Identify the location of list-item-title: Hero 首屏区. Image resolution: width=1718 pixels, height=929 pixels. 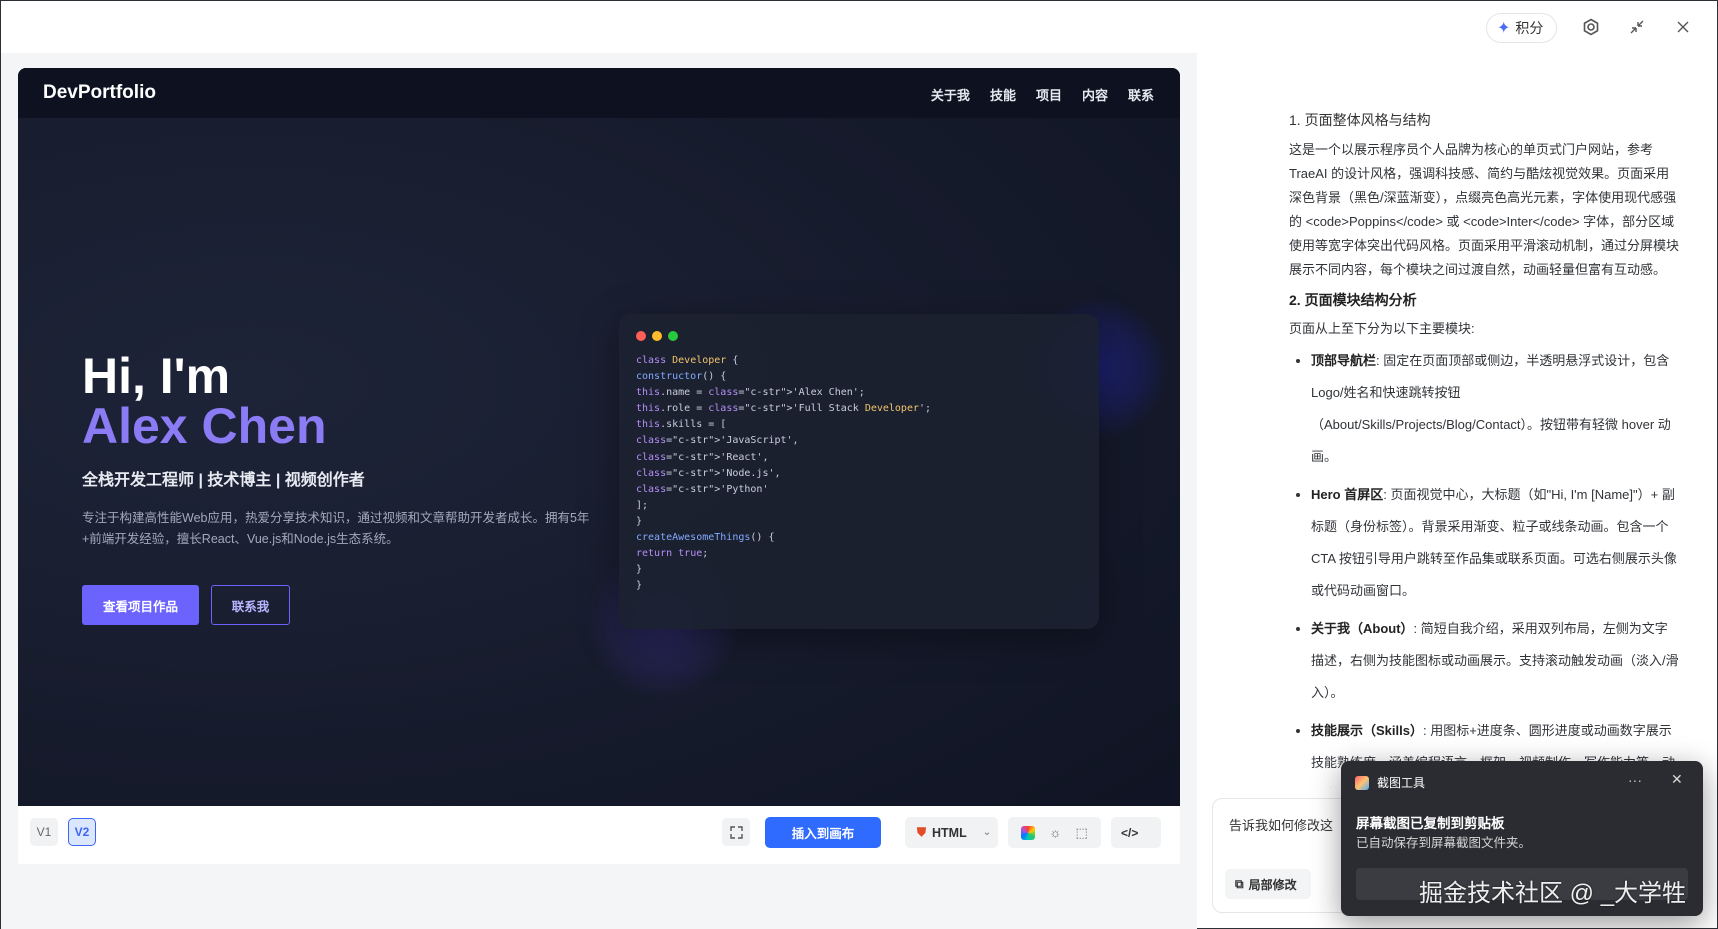
(1347, 494).